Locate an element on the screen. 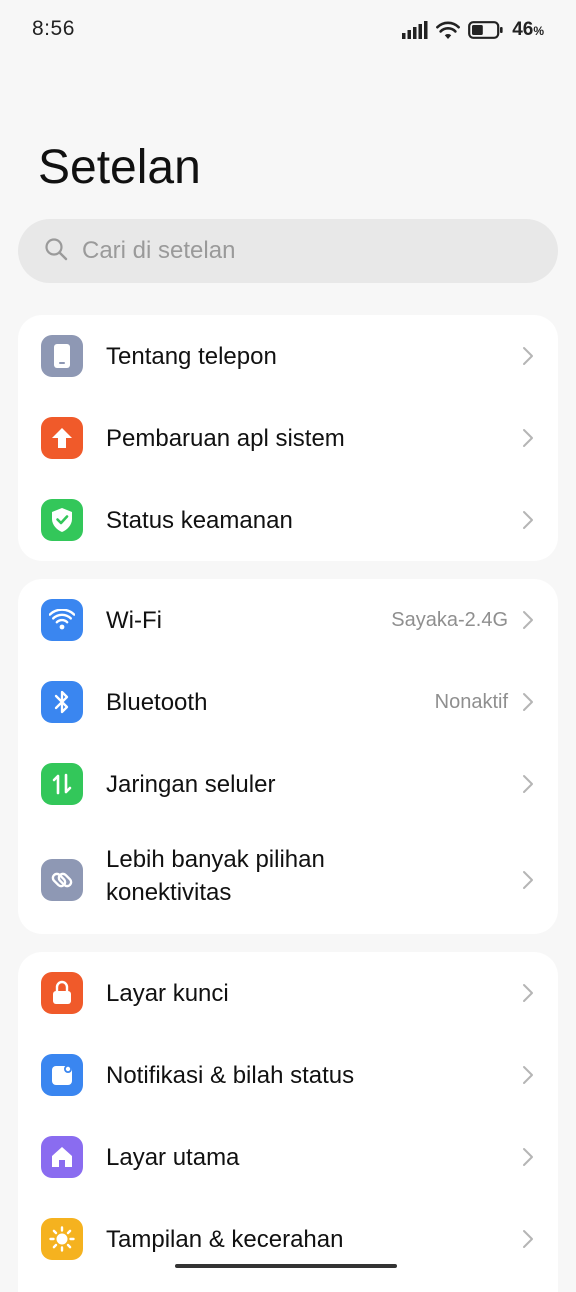  settings-item-more-connectivity: Lebih banyak pilihan konektivitas is located at coordinates (288, 879).